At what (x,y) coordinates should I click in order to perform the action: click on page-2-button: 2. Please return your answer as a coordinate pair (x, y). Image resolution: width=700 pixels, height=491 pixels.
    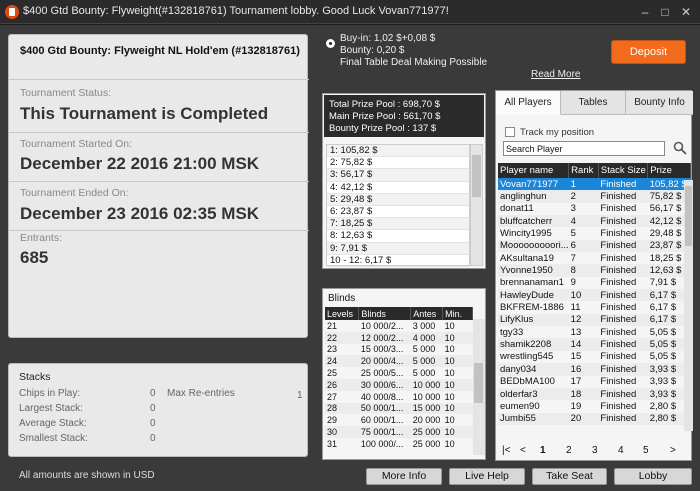
    Looking at the image, I should click on (569, 450).